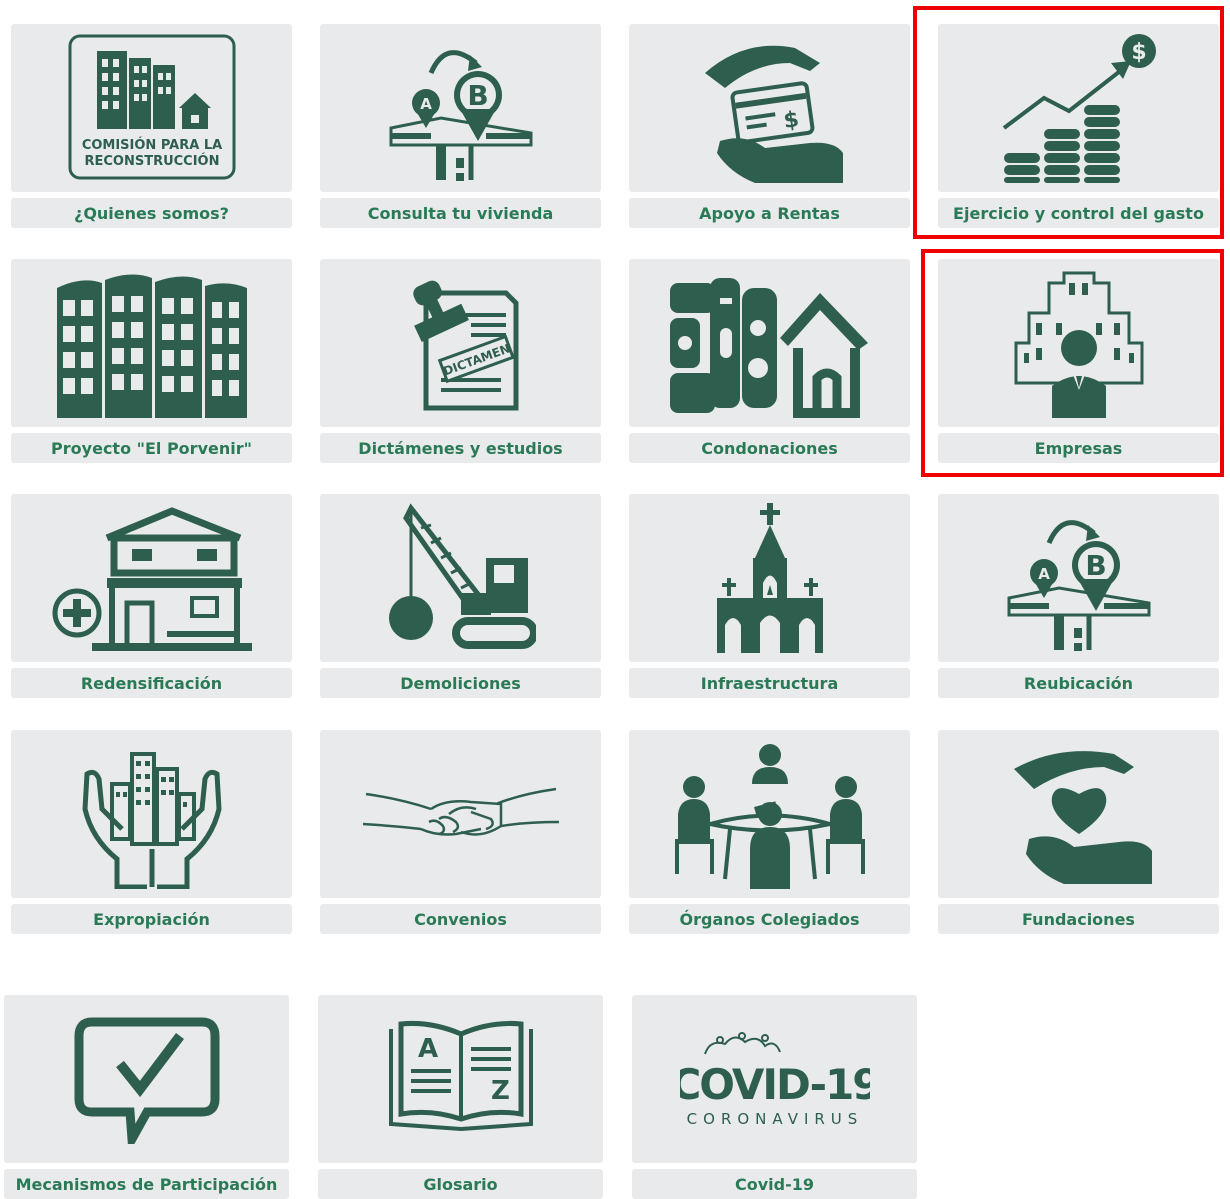 This screenshot has width=1230, height=1199. What do you see at coordinates (151, 213) in the screenshot?
I see `tile-label: ¿Quienes somos?` at bounding box center [151, 213].